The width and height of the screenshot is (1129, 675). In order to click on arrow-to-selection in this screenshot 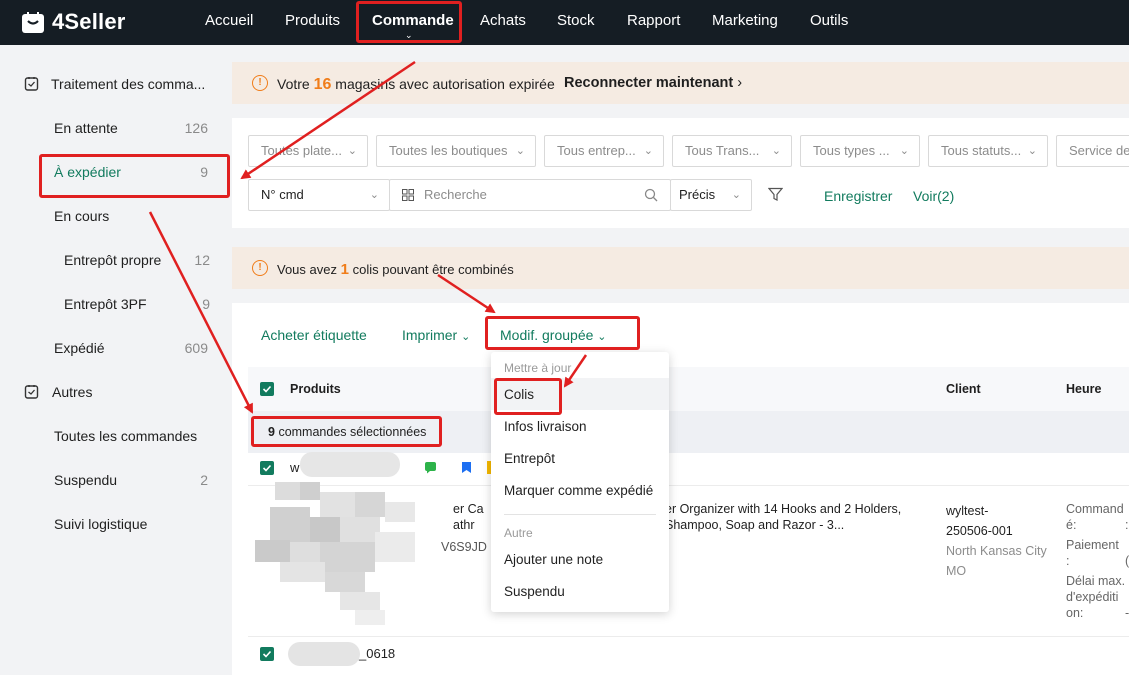, I will do `click(201, 312)`.